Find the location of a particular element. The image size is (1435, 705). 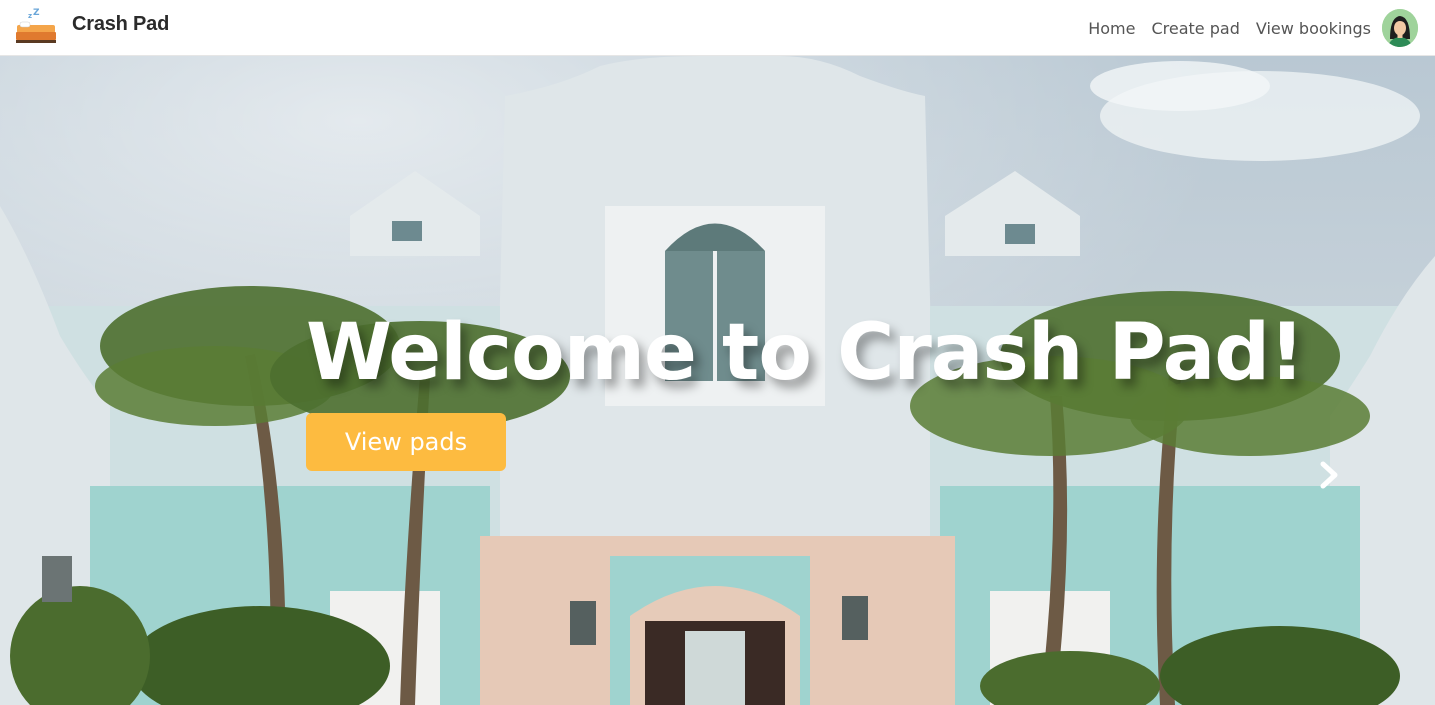

nav-link-create-pad: Create pad is located at coordinates (1195, 28).